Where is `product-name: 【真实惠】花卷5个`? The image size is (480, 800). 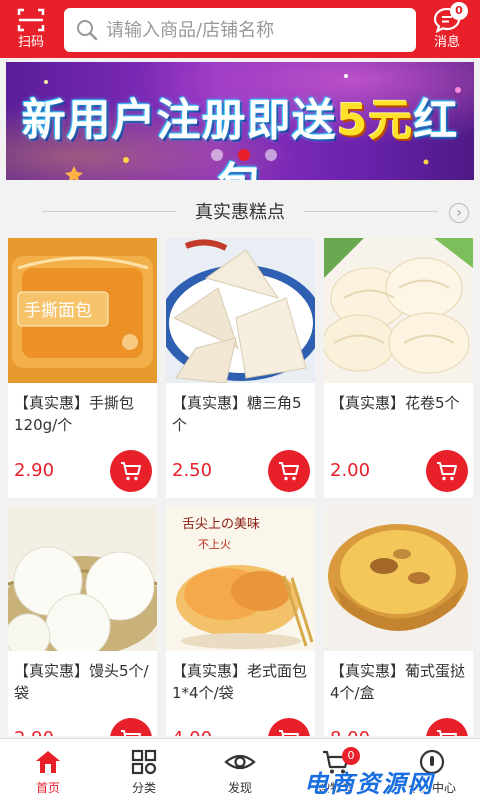
product-name: 【真实惠】花卷5个 is located at coordinates (400, 403).